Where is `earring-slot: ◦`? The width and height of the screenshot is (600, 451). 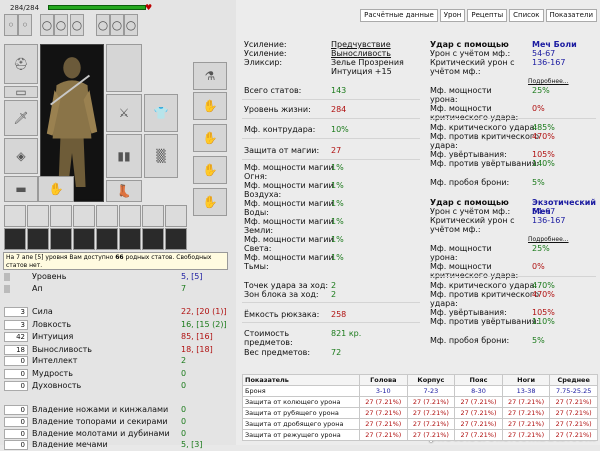
earring-slot: ◦ is located at coordinates (11, 25).